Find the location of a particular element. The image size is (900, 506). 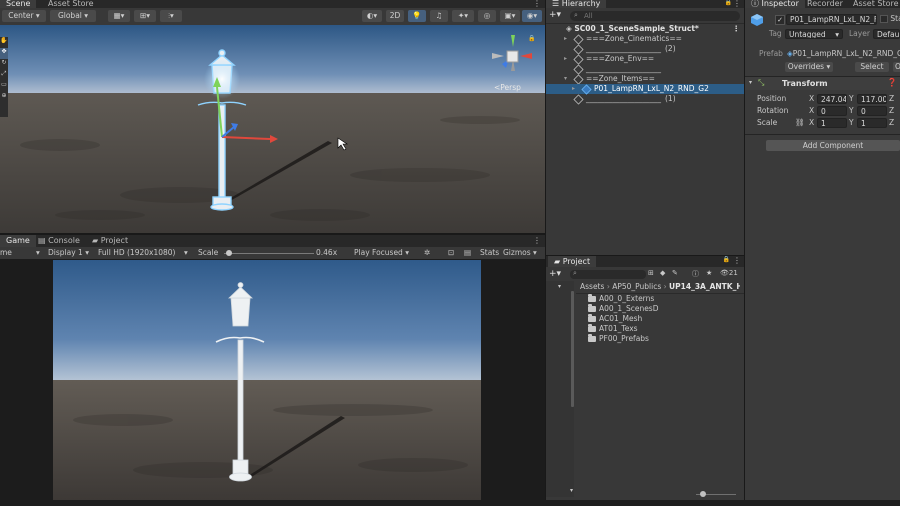

project-search-field: ⌕ is located at coordinates (608, 274).